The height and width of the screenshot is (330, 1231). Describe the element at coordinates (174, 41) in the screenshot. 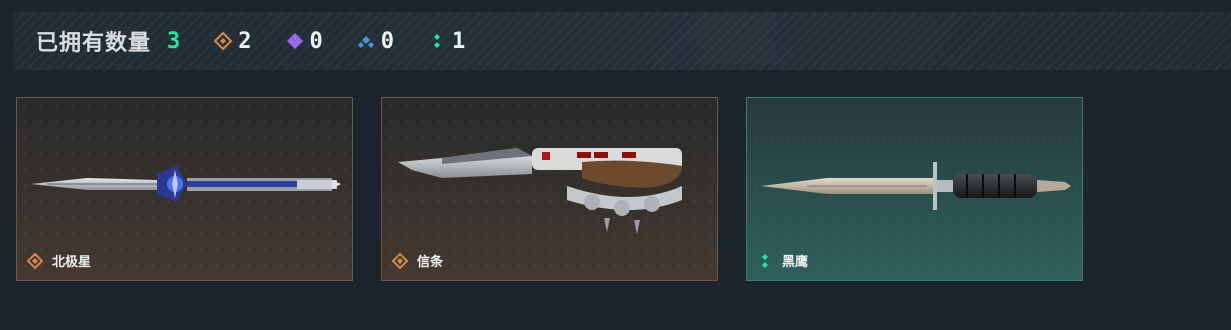

I see `owned-total-count: 3` at that location.